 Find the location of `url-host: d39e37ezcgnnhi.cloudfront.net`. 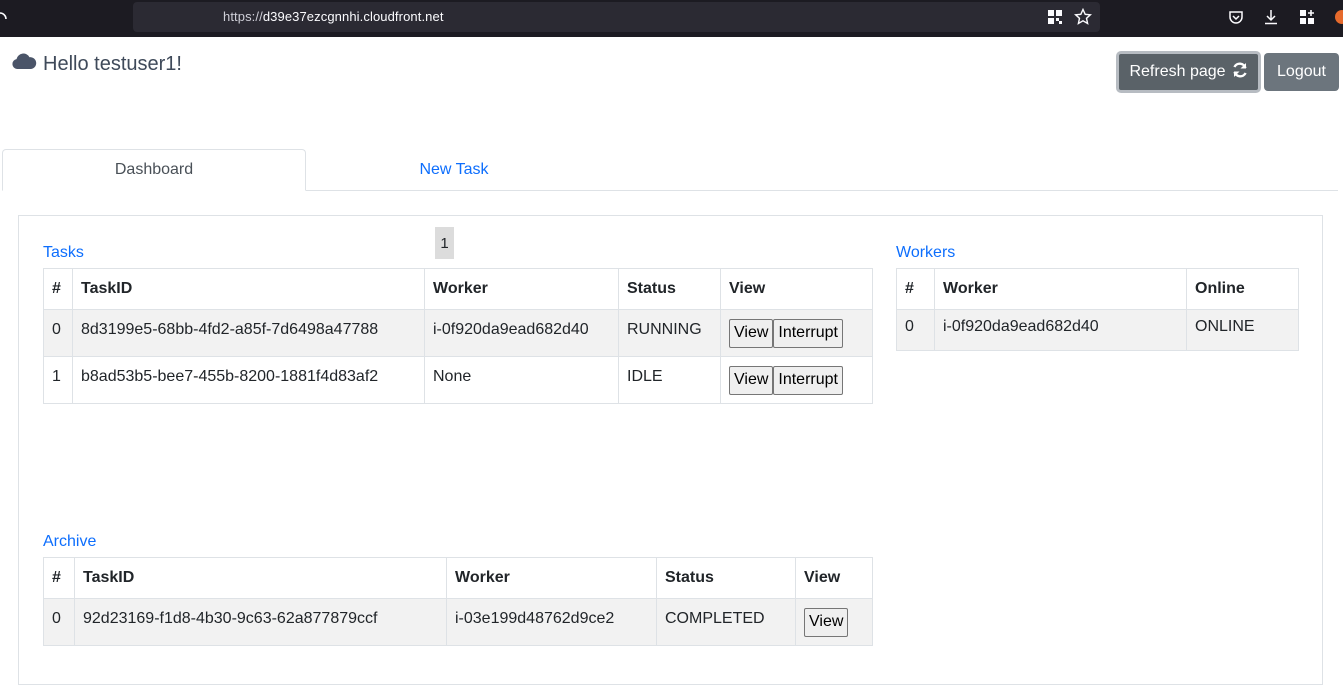

url-host: d39e37ezcgnnhi.cloudfront.net is located at coordinates (353, 16).